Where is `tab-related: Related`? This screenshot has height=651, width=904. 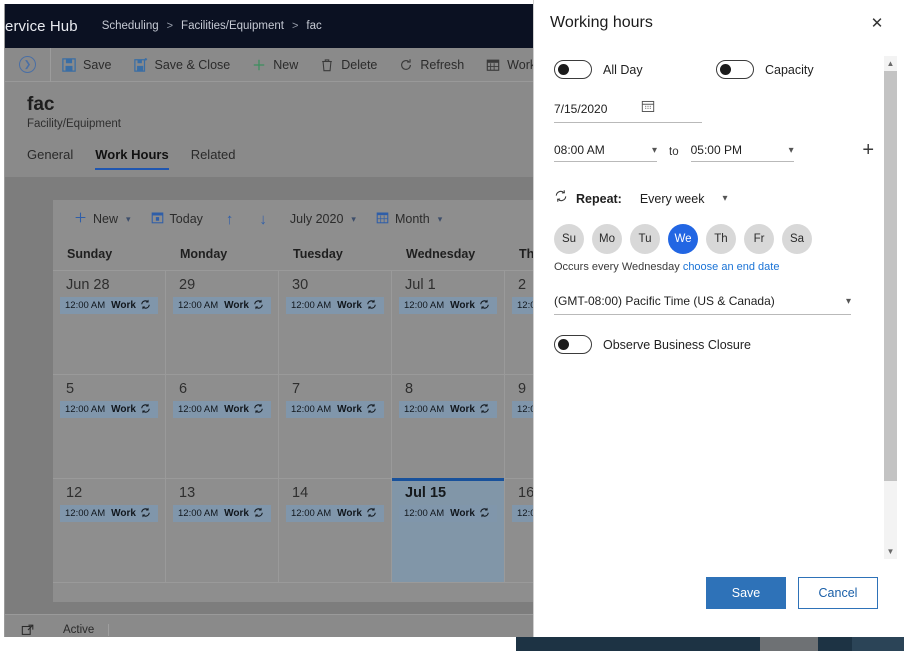
tab-related: Related is located at coordinates (213, 158).